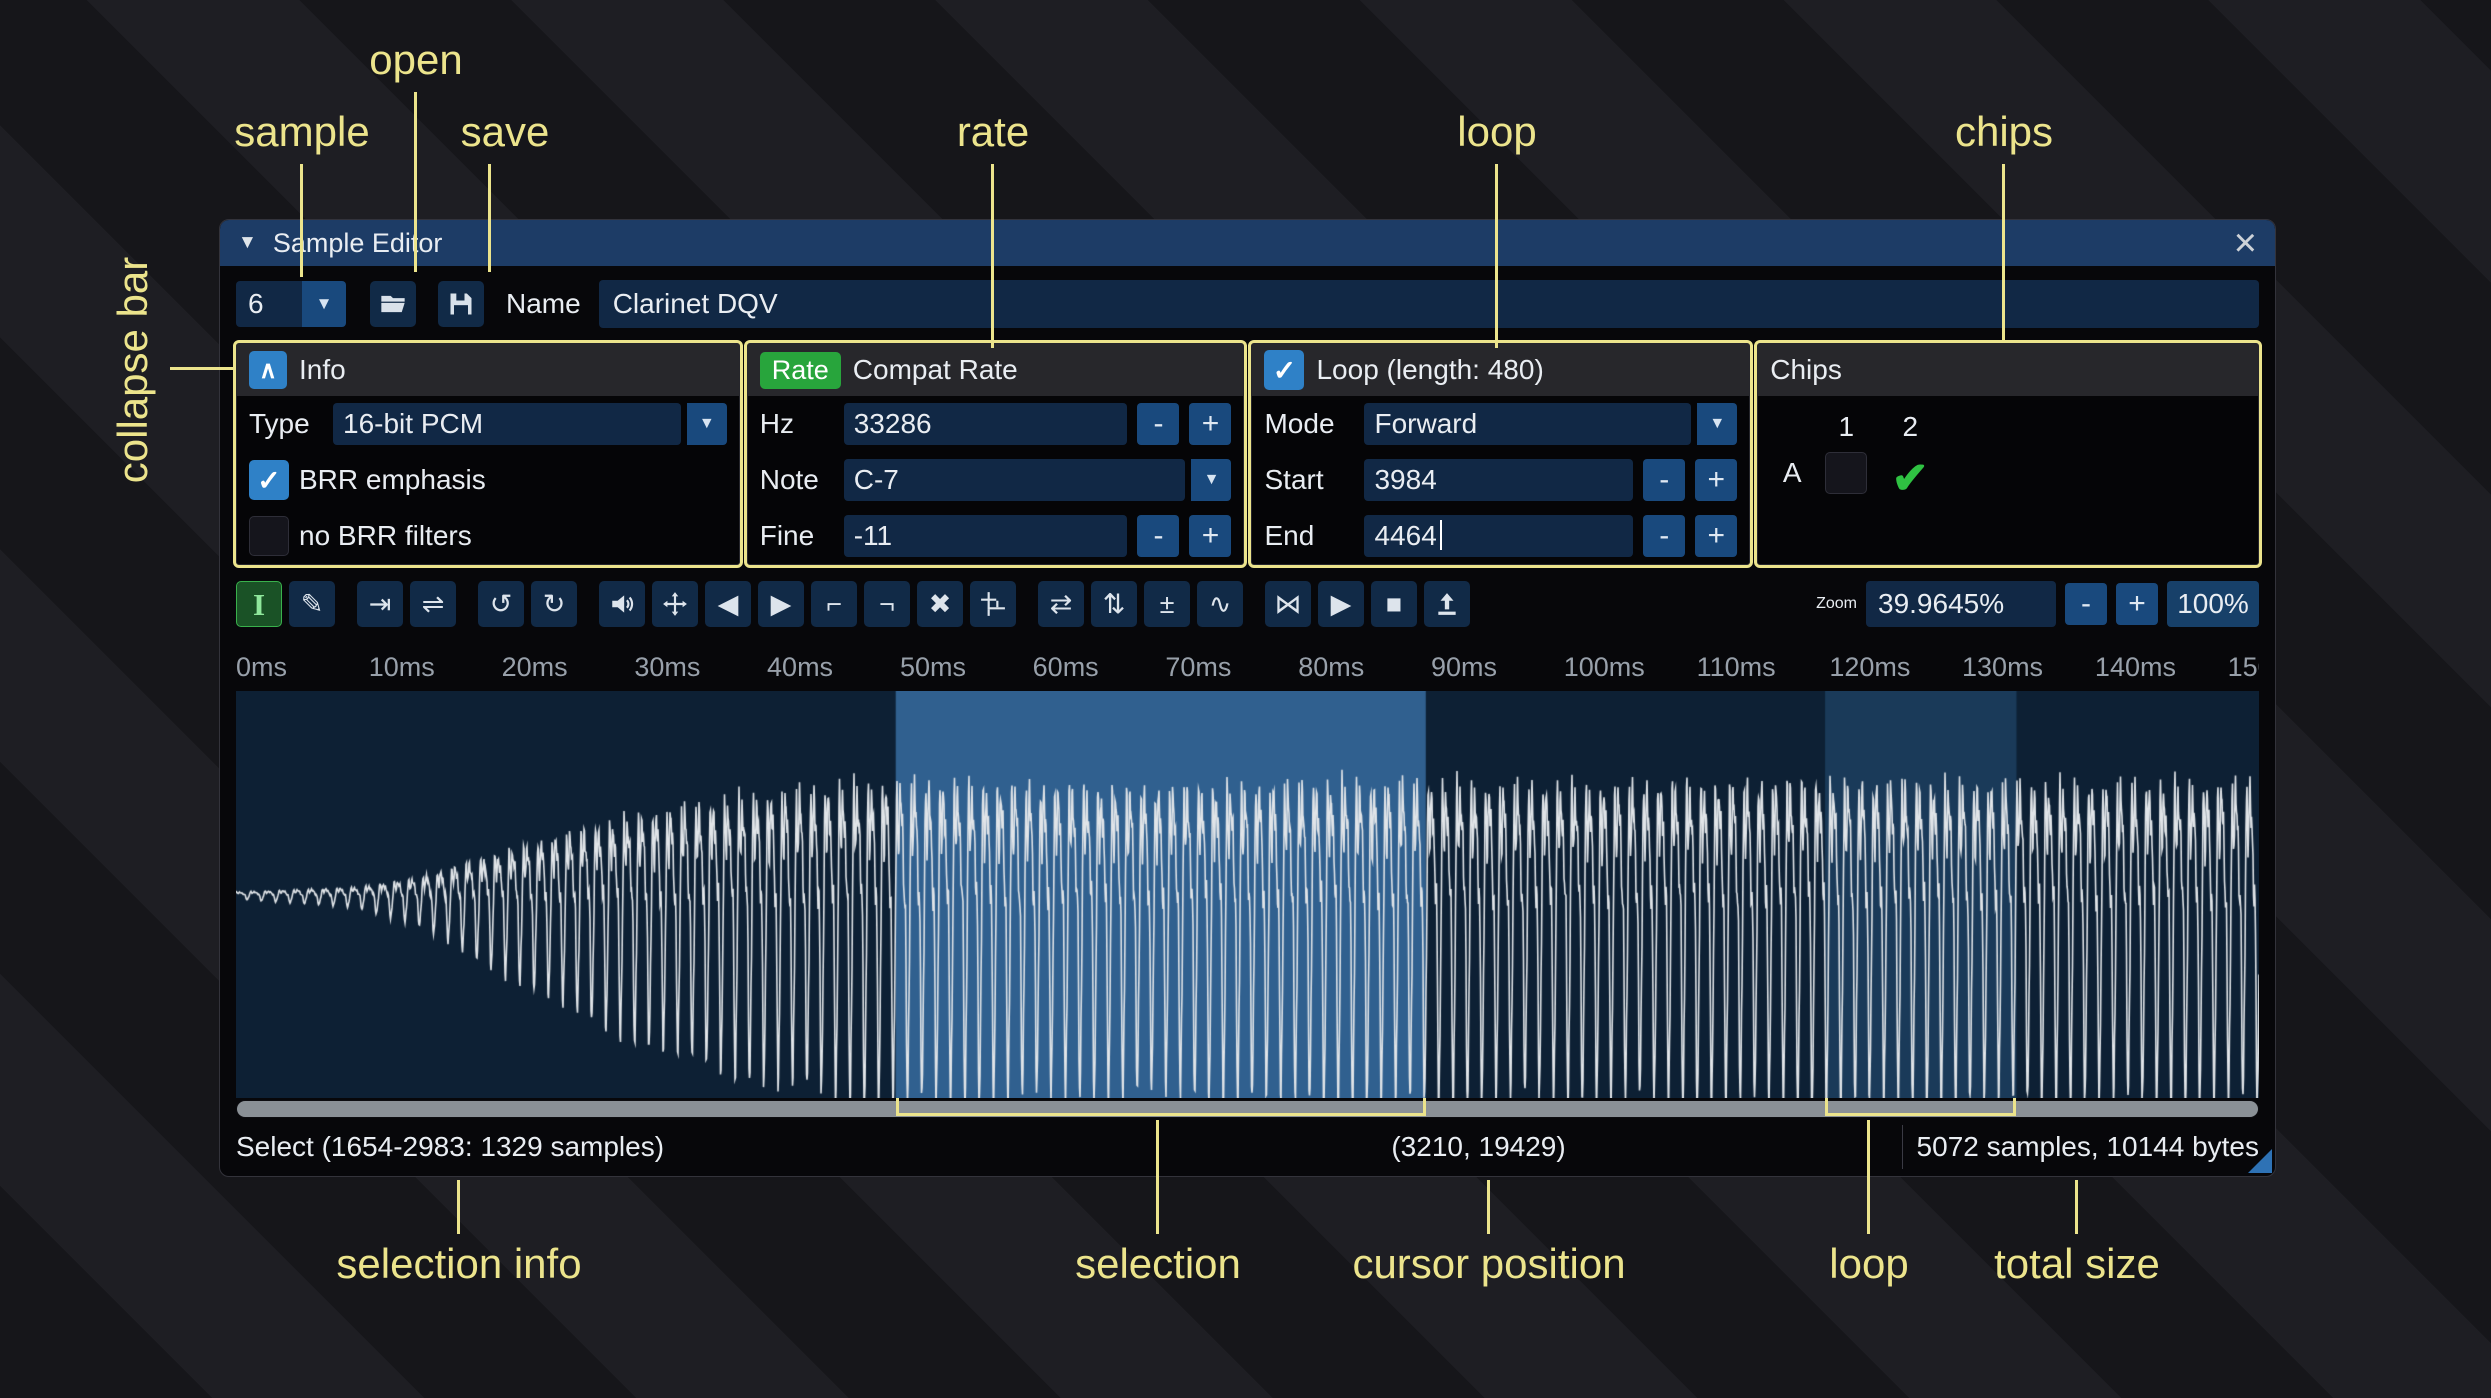 Image resolution: width=2491 pixels, height=1398 pixels. What do you see at coordinates (787, 535) in the screenshot?
I see `fine-label: Fine` at bounding box center [787, 535].